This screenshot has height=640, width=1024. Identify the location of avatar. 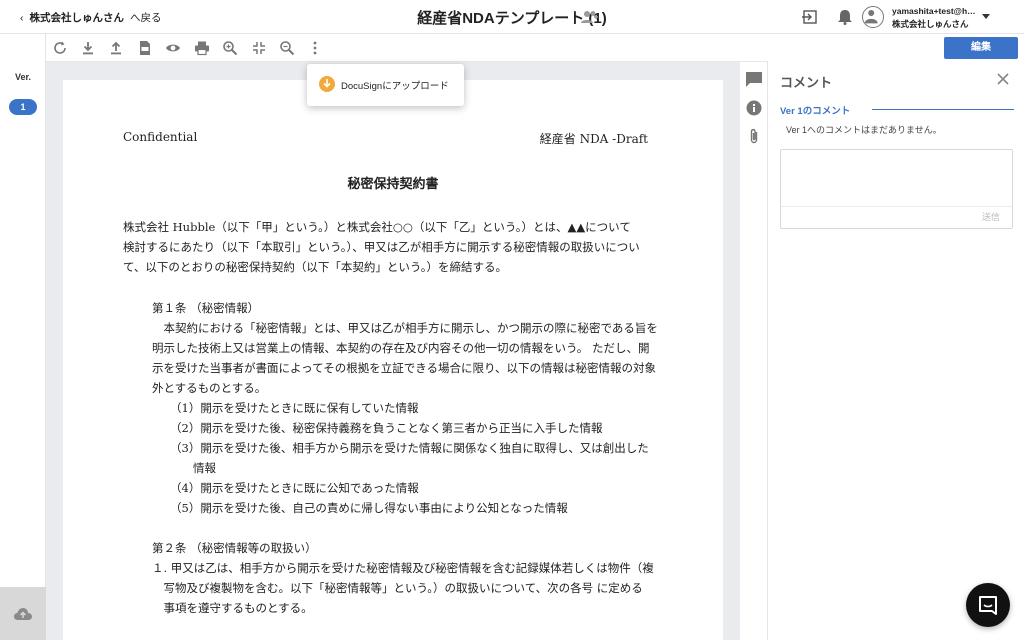
(873, 17).